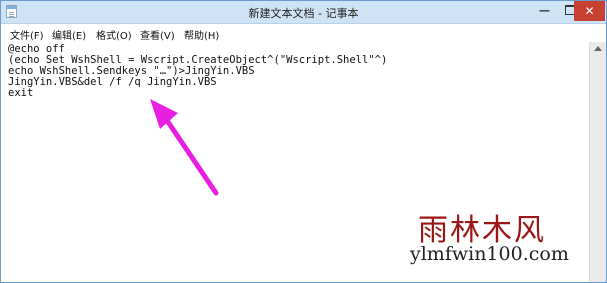 This screenshot has height=283, width=607. Describe the element at coordinates (164, 114) in the screenshot. I see `arrow-head` at that location.